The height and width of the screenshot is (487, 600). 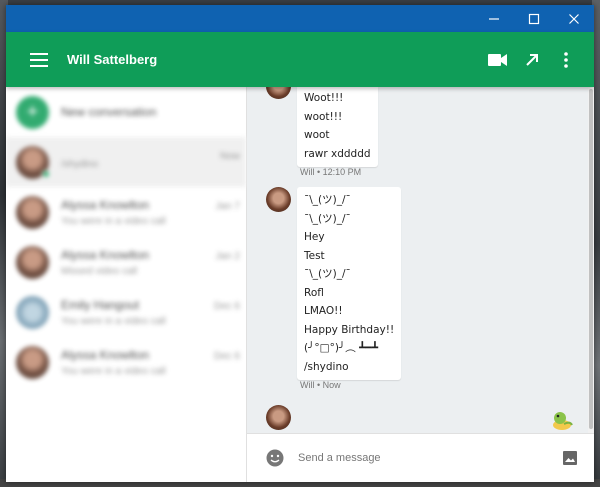 What do you see at coordinates (317, 135) in the screenshot?
I see `message-line: woot` at bounding box center [317, 135].